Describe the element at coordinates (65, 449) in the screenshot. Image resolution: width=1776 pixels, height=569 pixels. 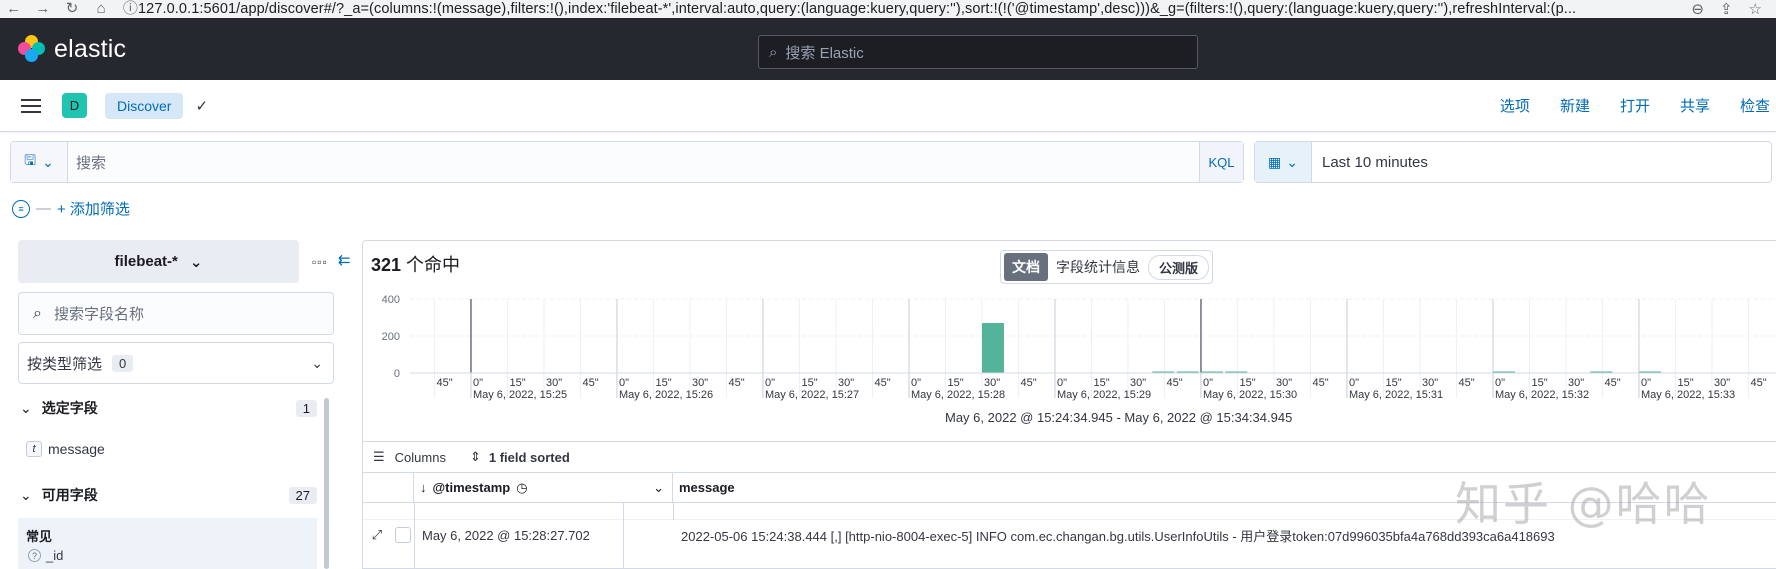
I see `field-item-message: t message` at that location.